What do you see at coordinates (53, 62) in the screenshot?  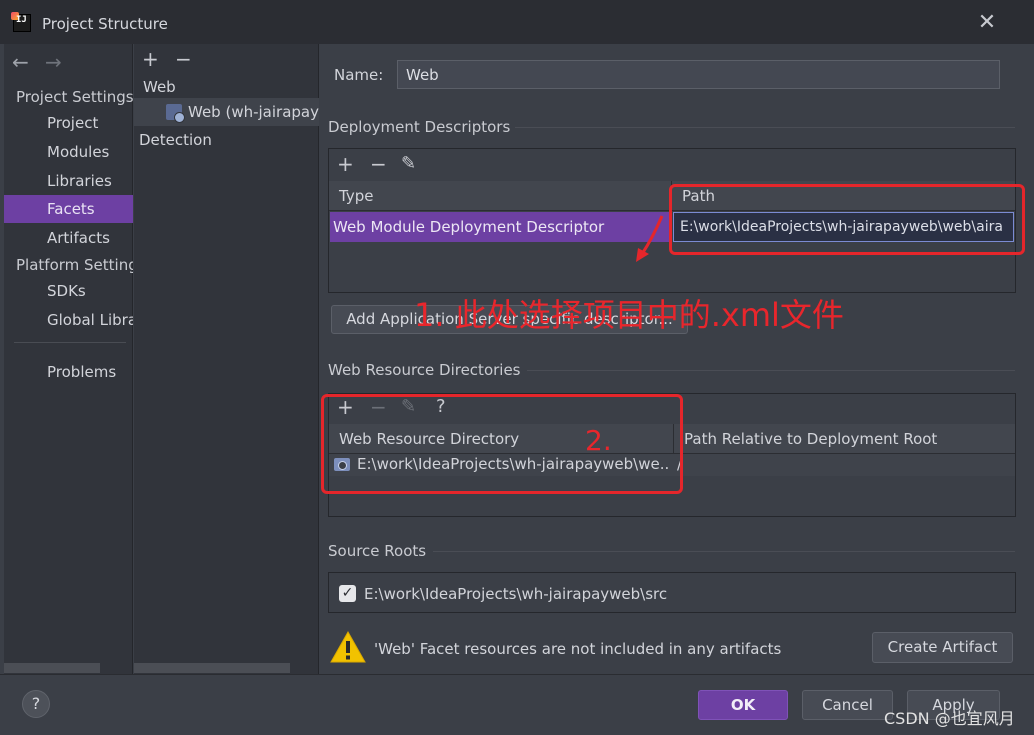 I see `forward-arrow-icon: →` at bounding box center [53, 62].